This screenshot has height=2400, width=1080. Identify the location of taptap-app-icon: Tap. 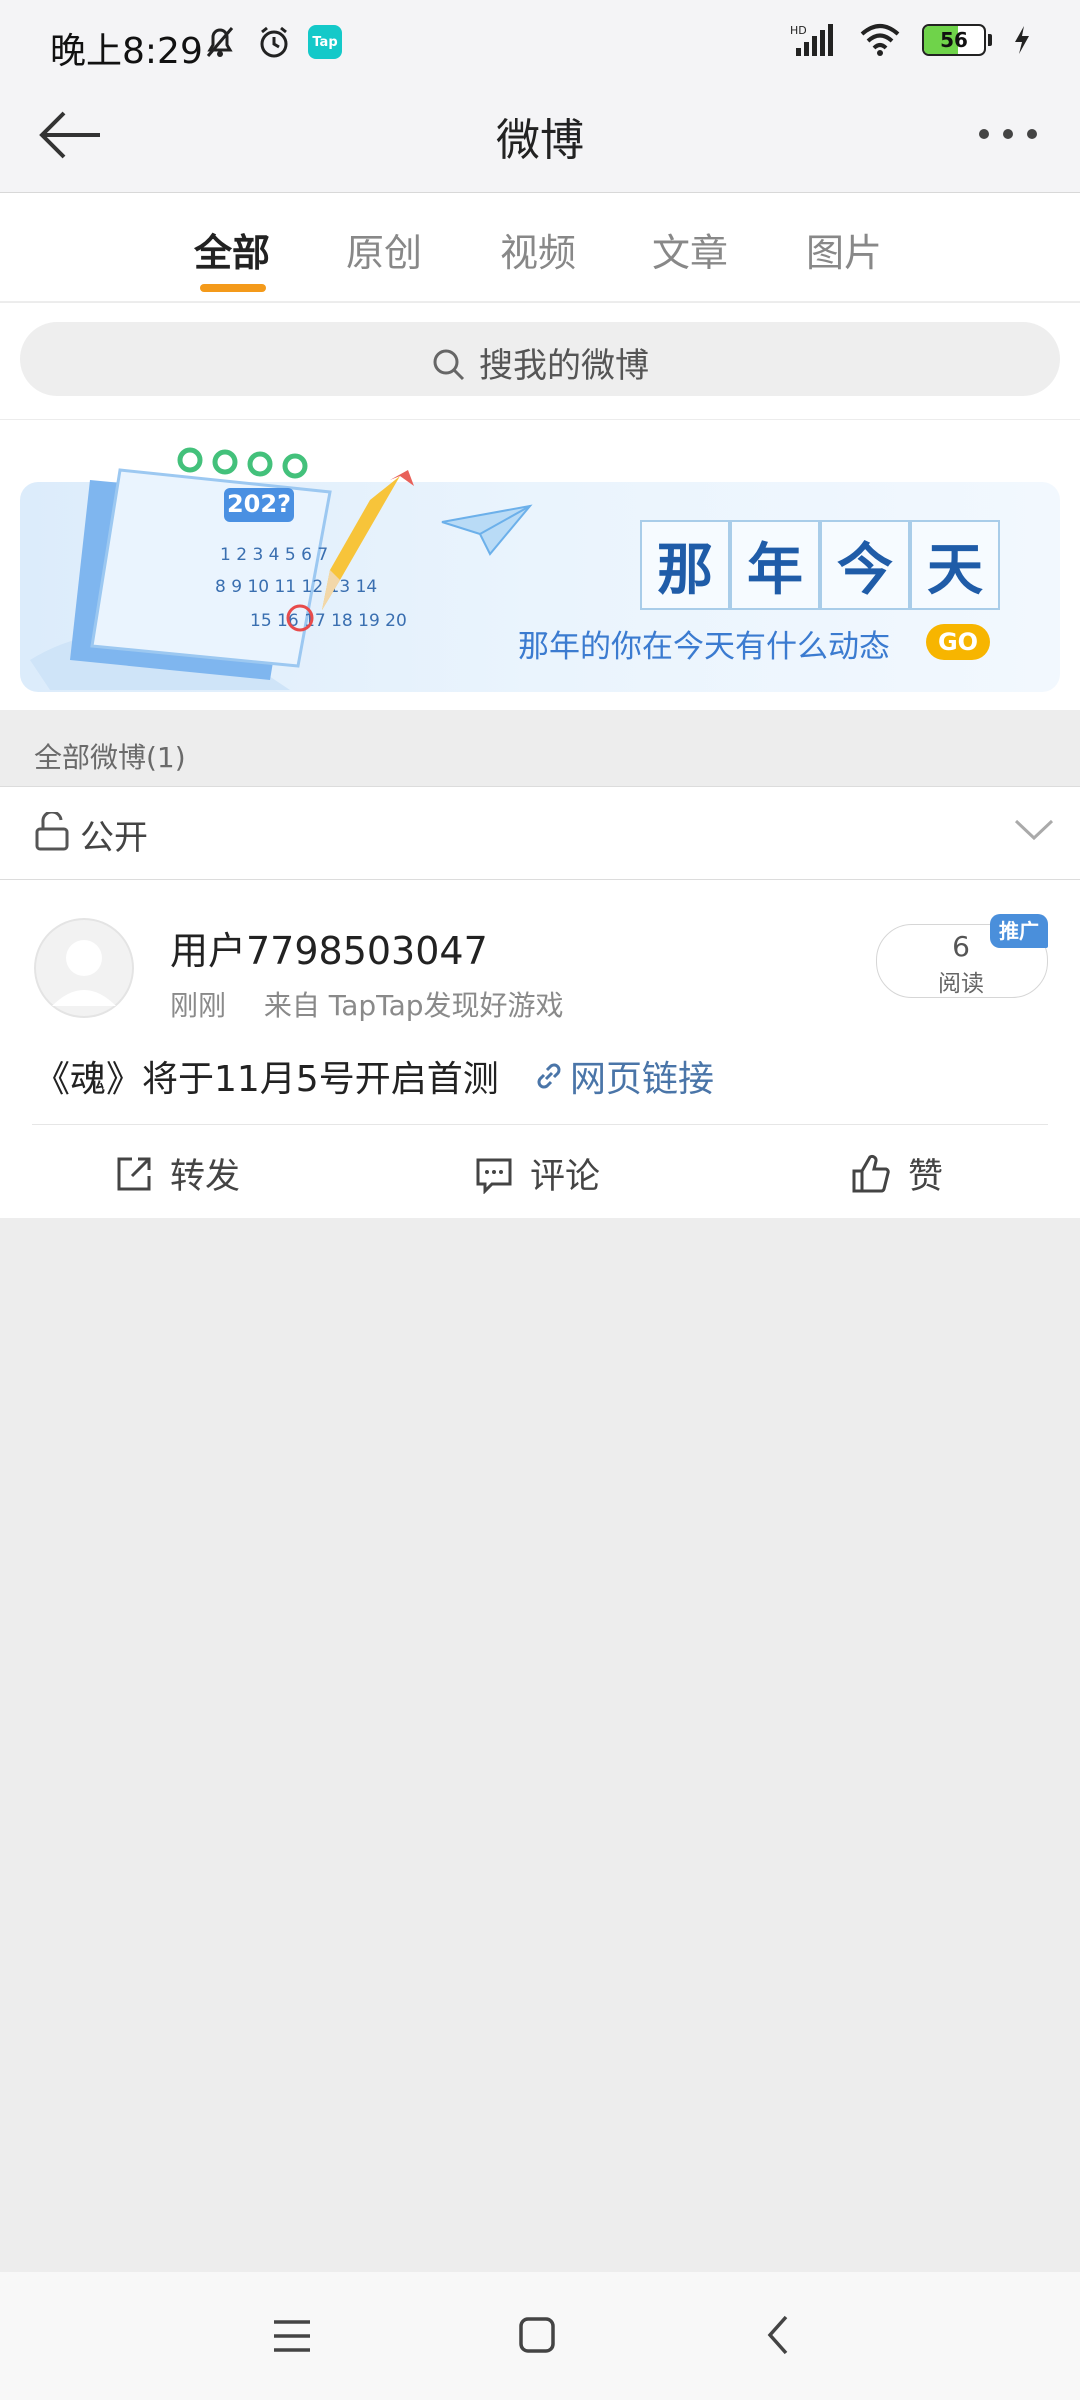
(325, 42).